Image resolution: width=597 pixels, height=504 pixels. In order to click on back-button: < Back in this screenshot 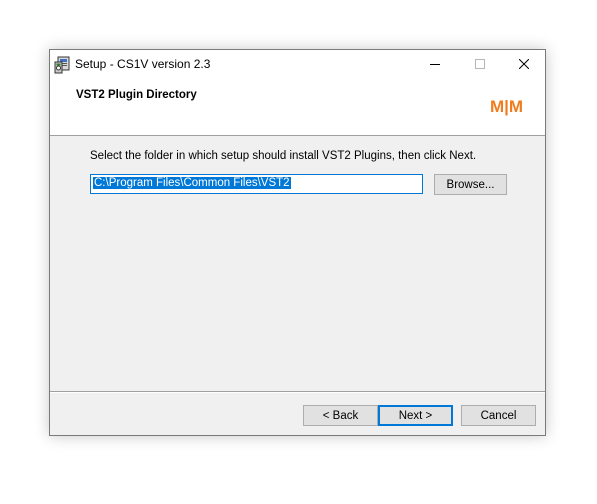, I will do `click(340, 415)`.